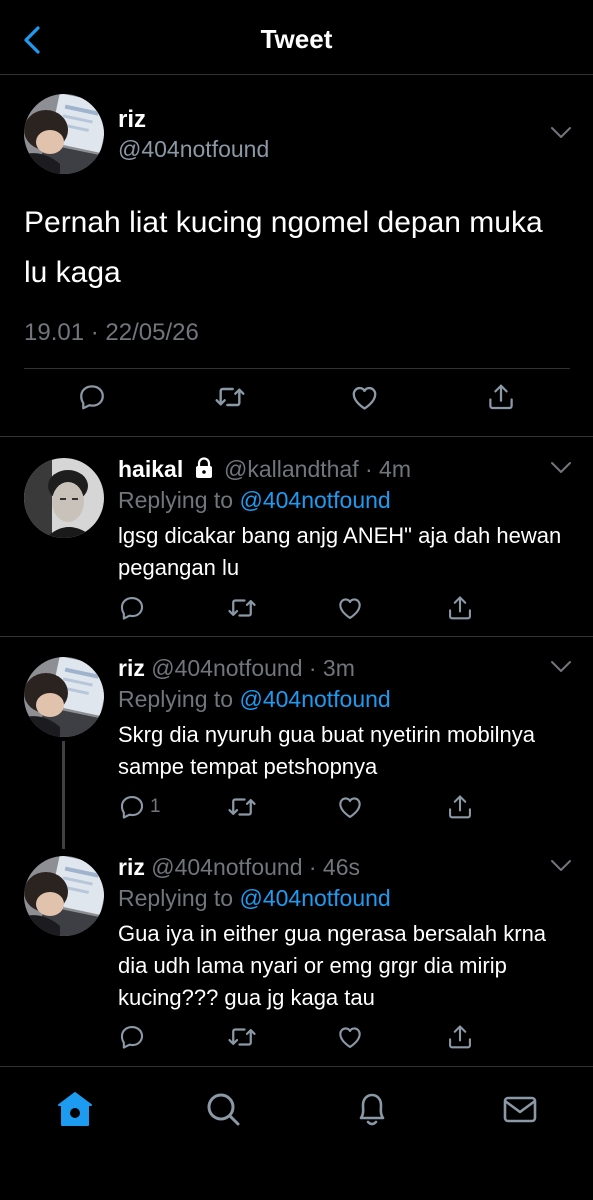 The width and height of the screenshot is (593, 1200). I want to click on search-icon, so click(223, 1109).